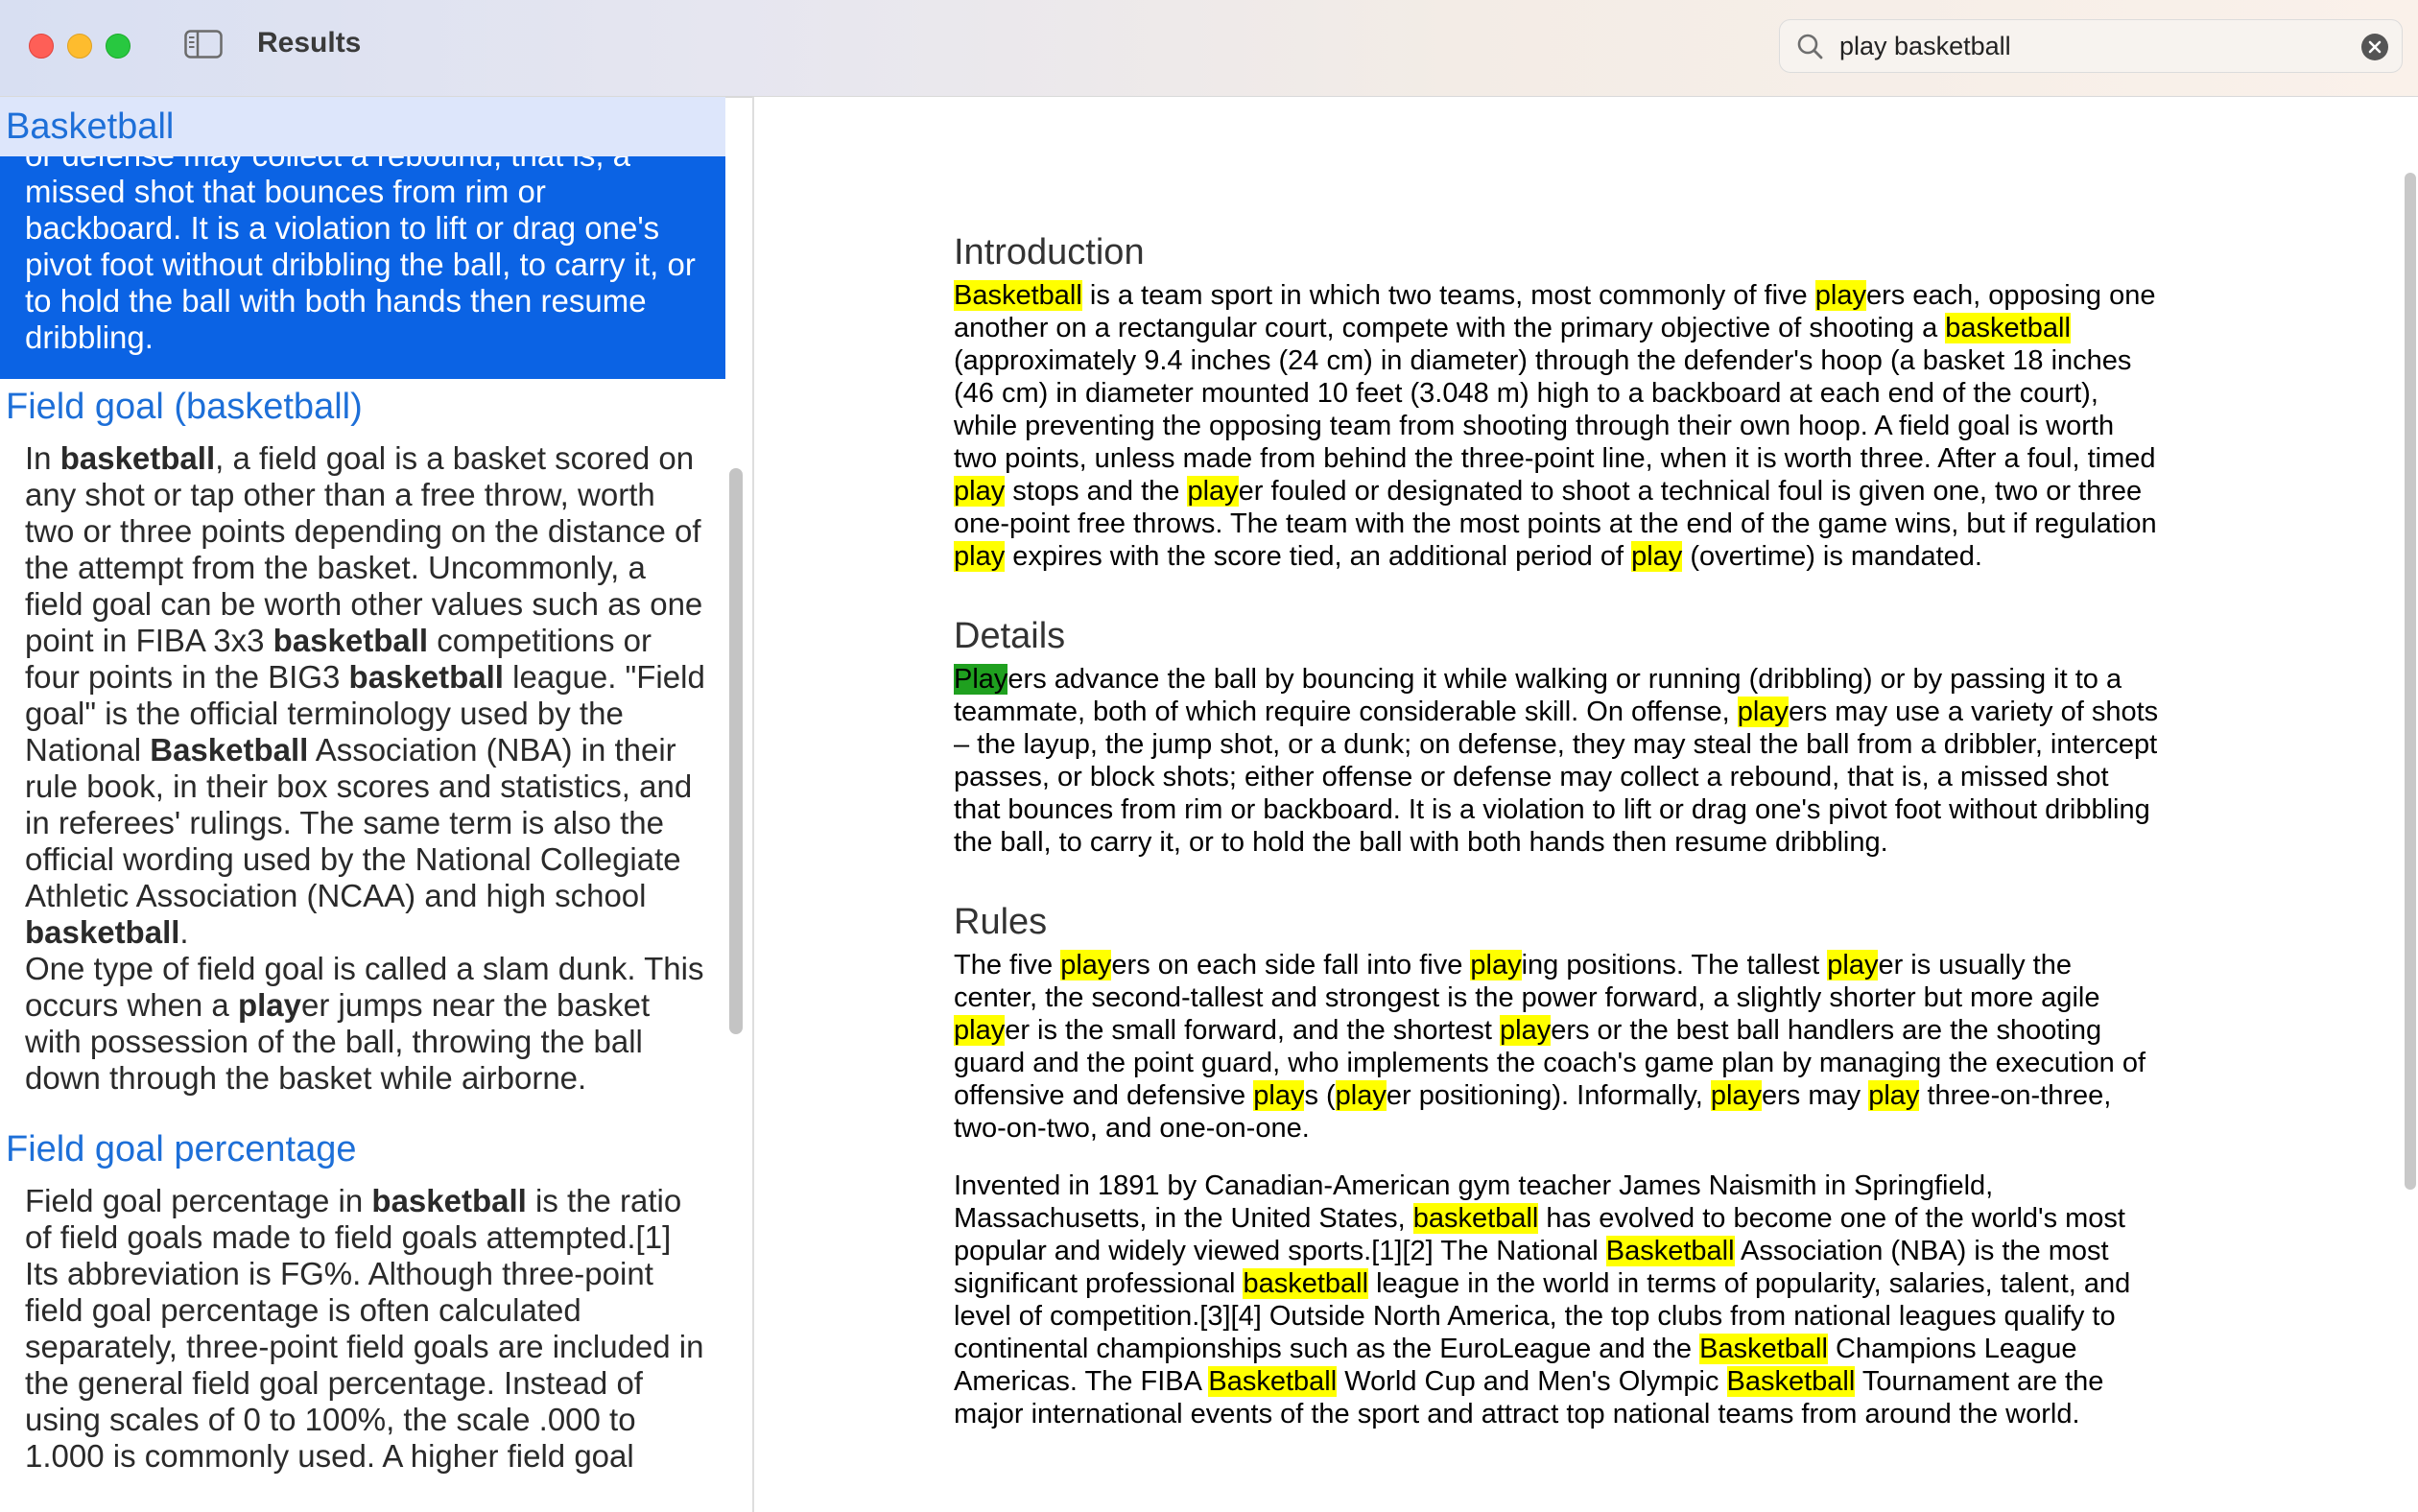  Describe the element at coordinates (1816, 1095) in the screenshot. I see `article-text: ers may` at that location.